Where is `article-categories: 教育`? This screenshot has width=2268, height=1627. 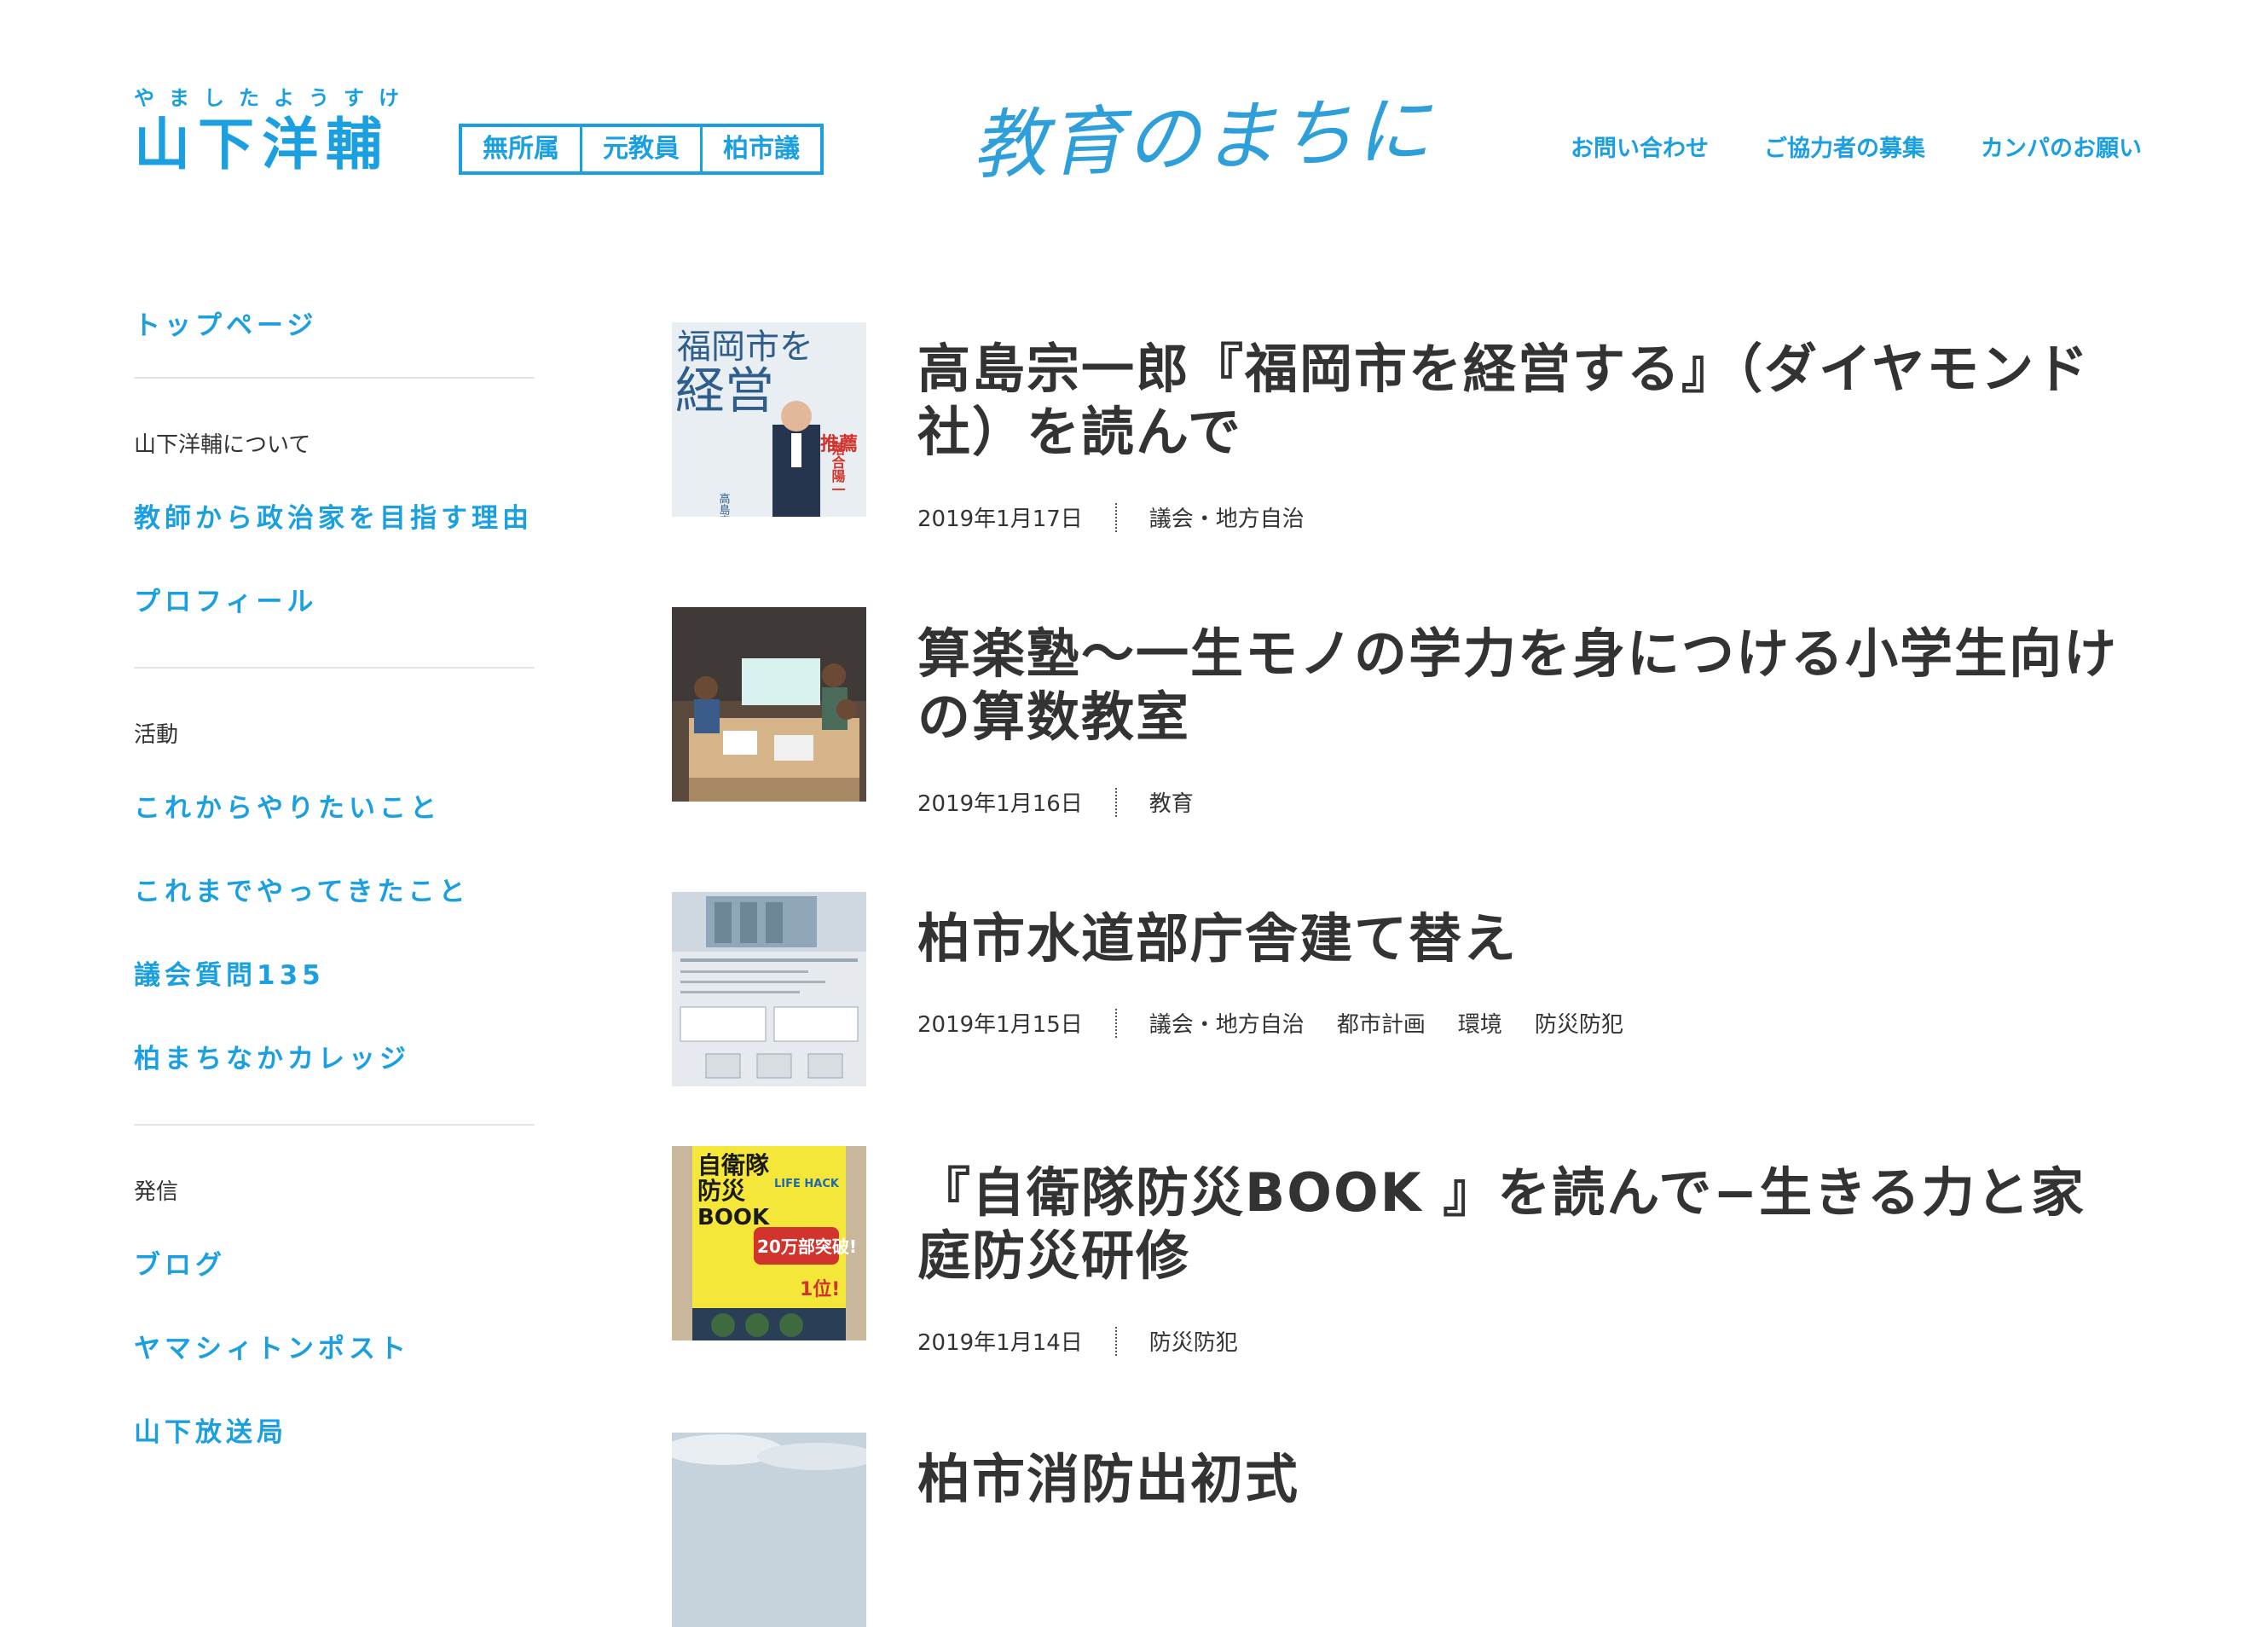
article-categories: 教育 is located at coordinates (1171, 802).